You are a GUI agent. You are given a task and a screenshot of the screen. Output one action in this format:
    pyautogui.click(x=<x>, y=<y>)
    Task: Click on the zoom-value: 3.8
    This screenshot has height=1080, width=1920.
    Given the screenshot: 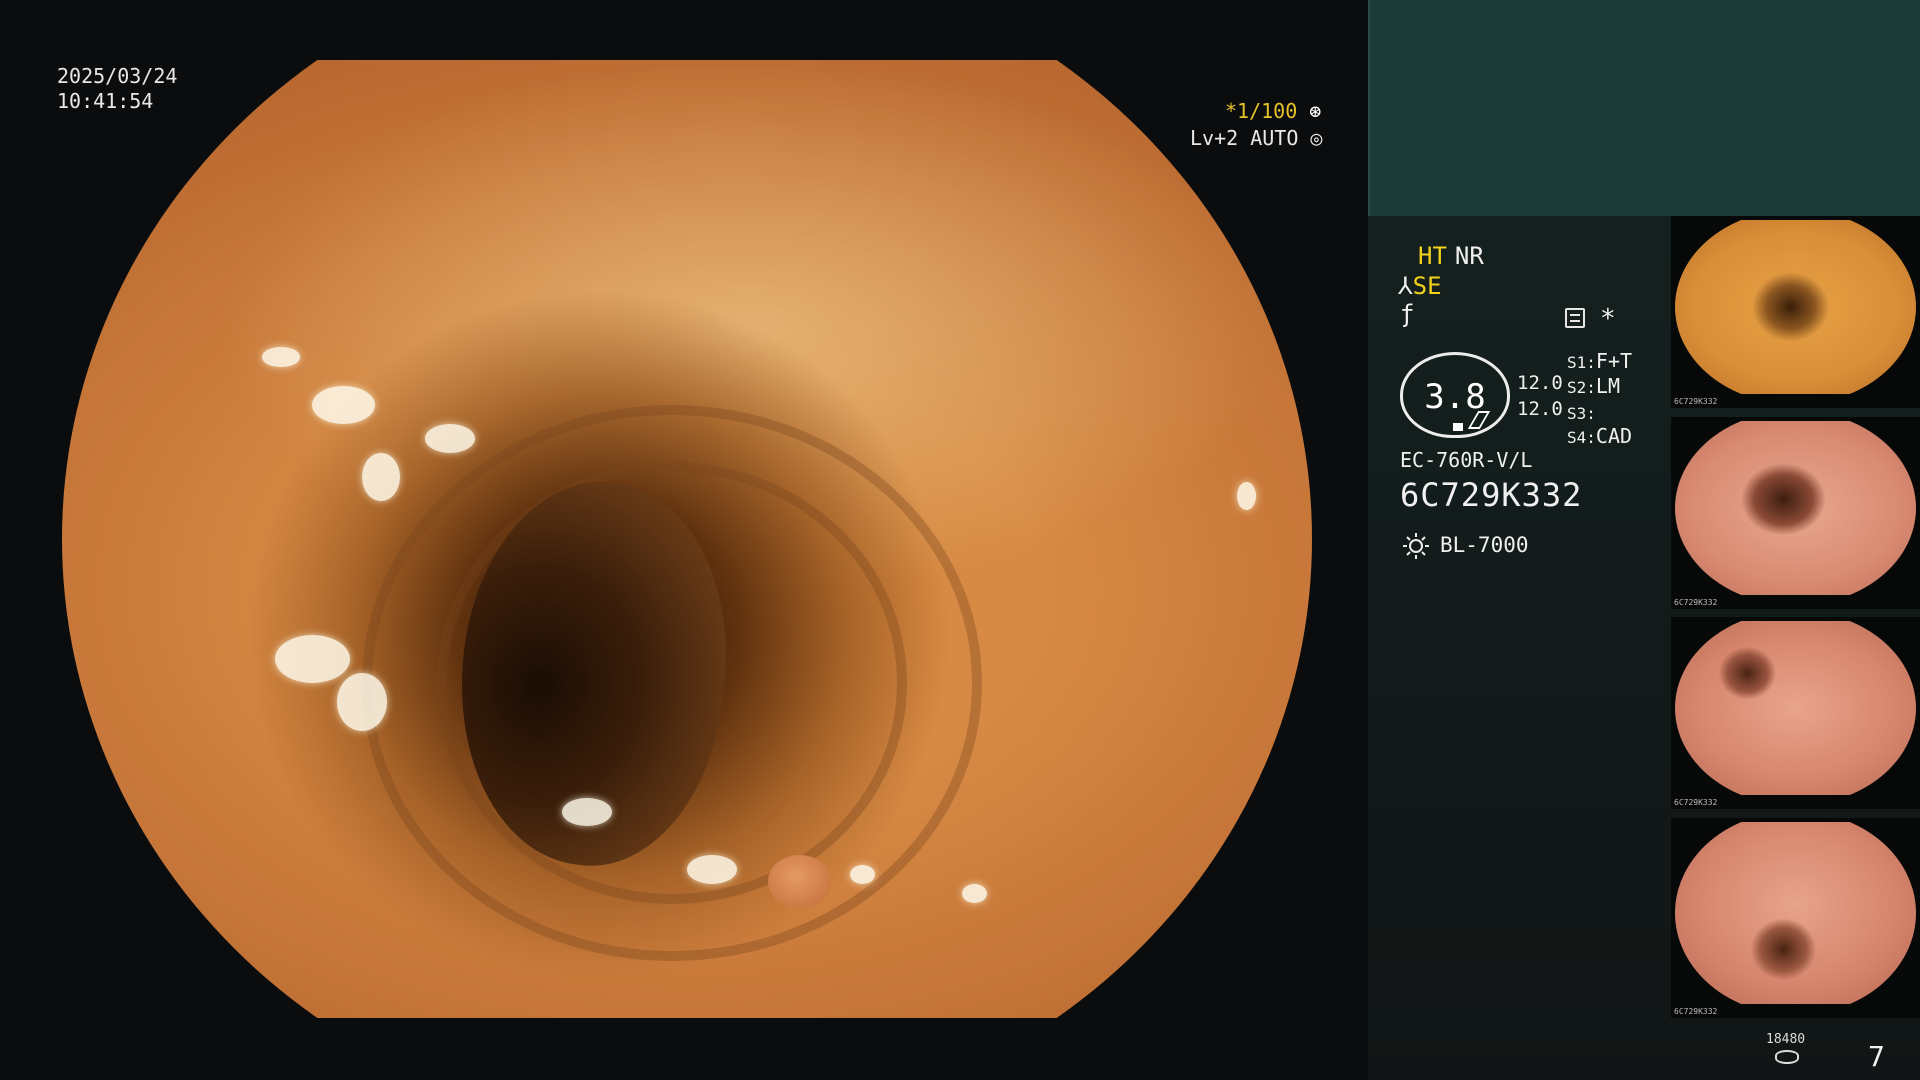 What is the action you would take?
    pyautogui.click(x=1455, y=397)
    